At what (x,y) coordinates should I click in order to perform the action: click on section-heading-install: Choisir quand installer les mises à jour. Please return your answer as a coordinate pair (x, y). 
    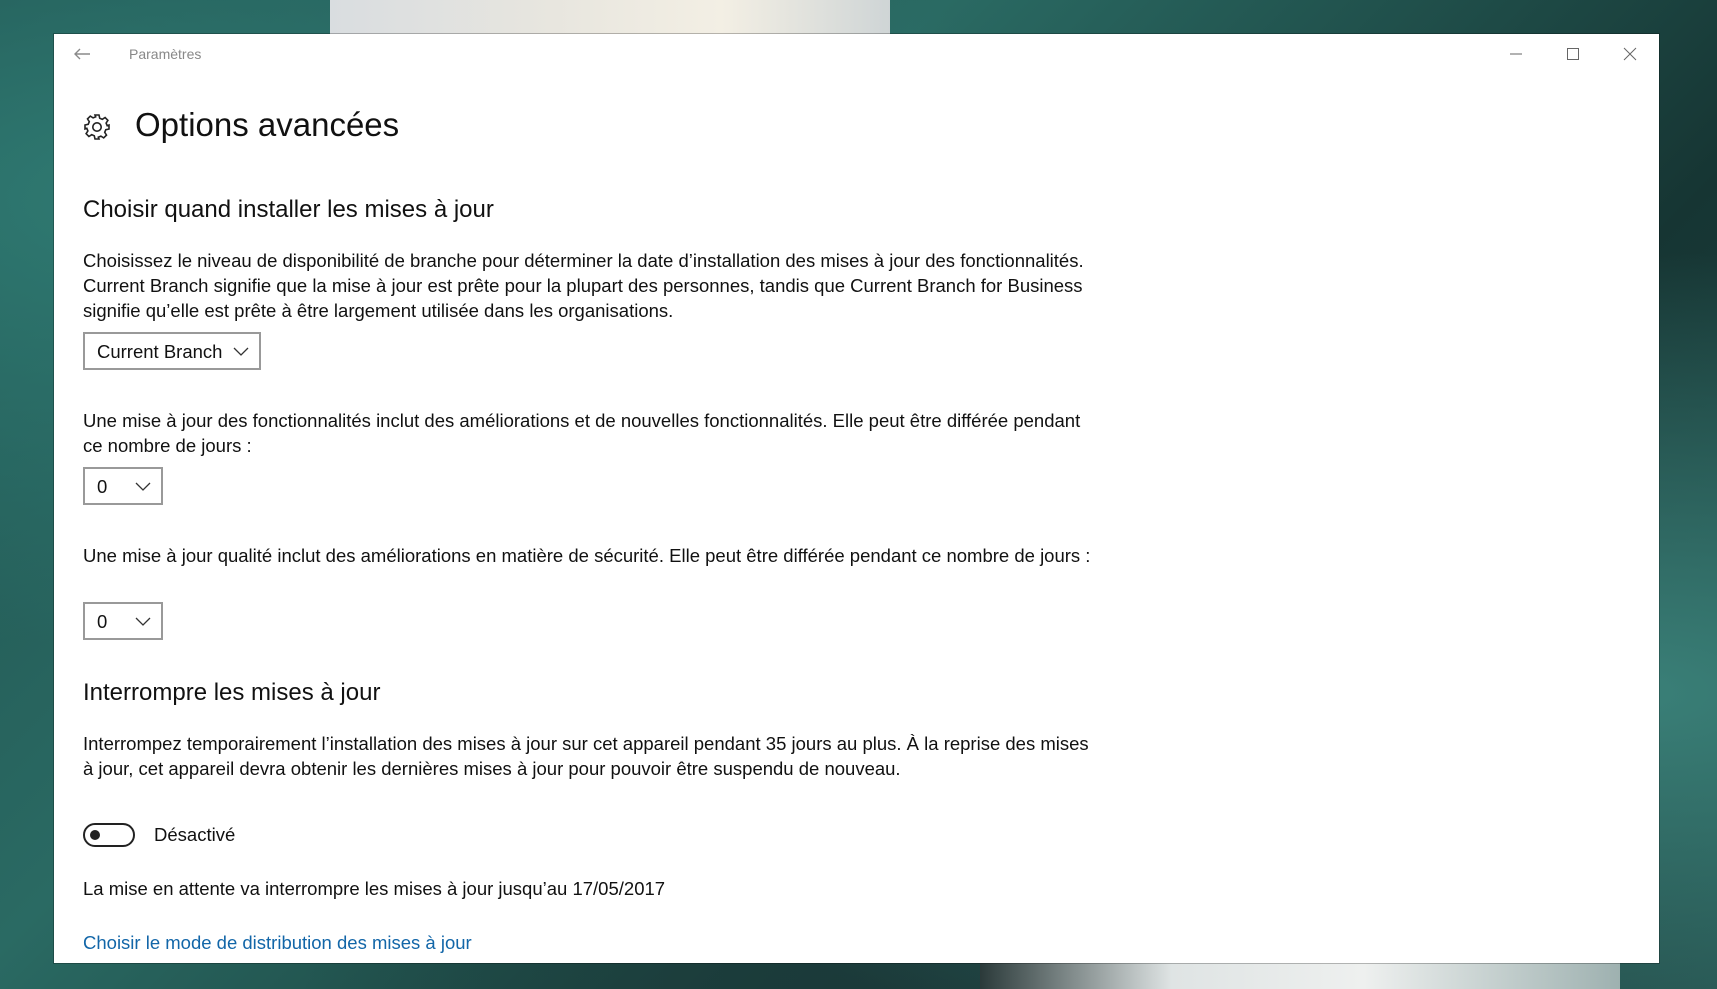
    Looking at the image, I should click on (288, 209).